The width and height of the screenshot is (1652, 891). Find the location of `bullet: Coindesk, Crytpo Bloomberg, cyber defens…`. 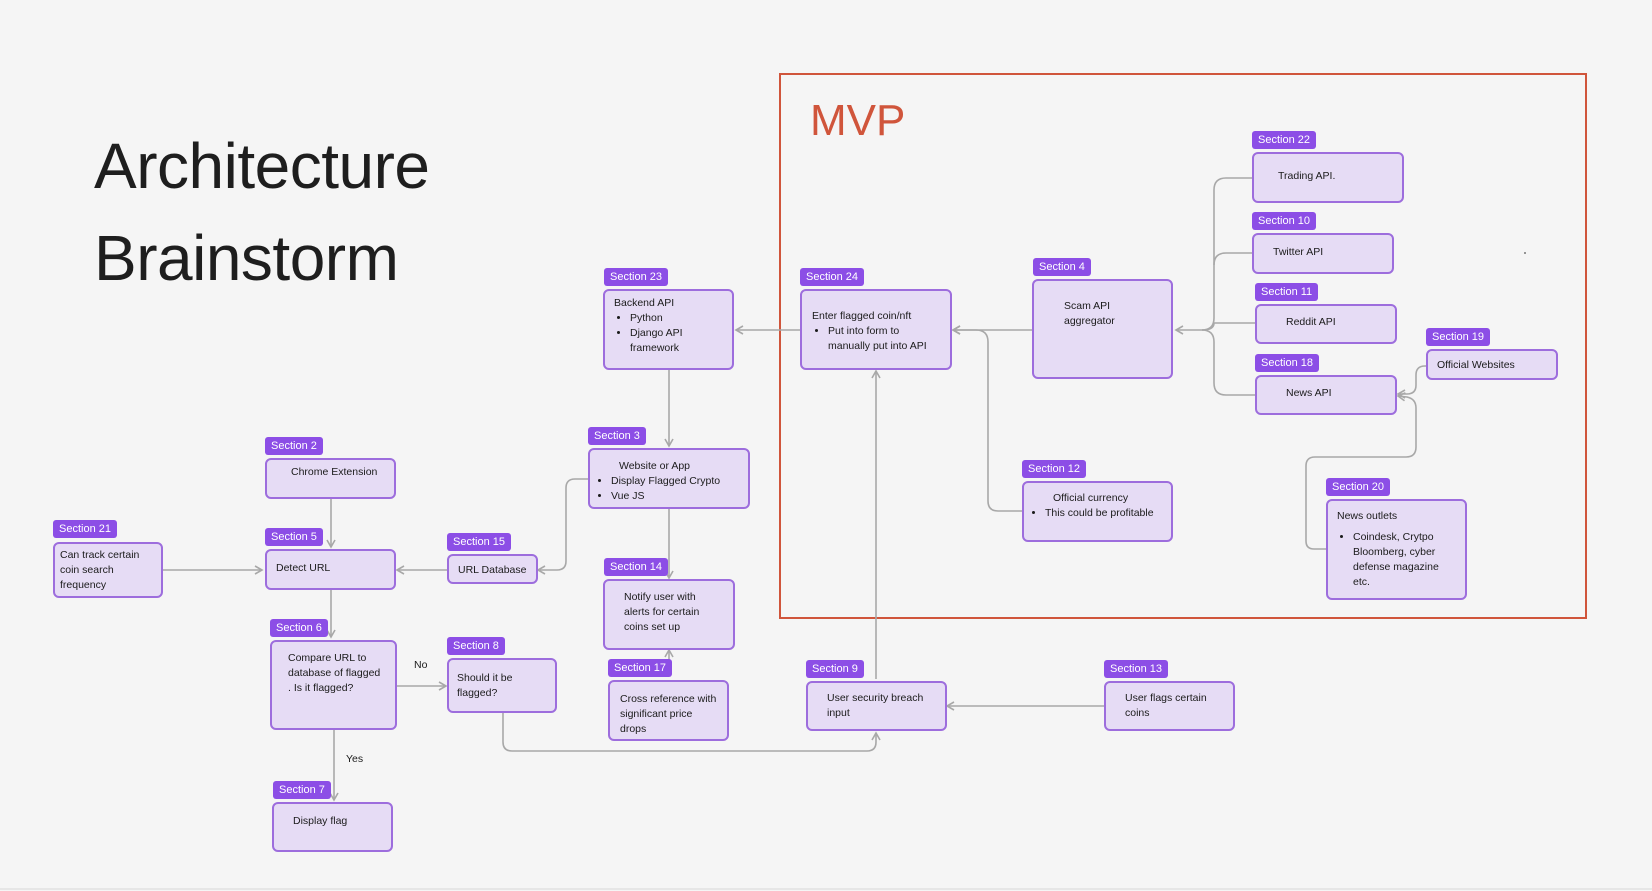

bullet: Coindesk, Crytpo Bloomberg, cyber defens… is located at coordinates (1404, 560).